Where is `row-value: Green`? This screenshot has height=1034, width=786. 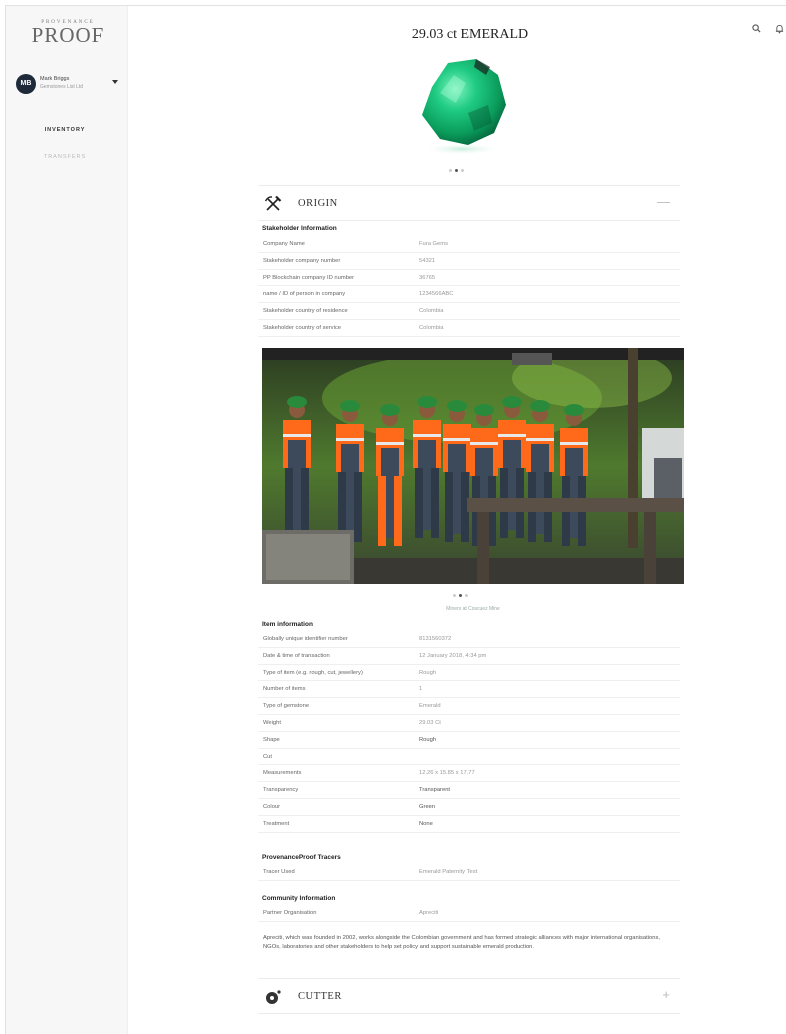 row-value: Green is located at coordinates (427, 806).